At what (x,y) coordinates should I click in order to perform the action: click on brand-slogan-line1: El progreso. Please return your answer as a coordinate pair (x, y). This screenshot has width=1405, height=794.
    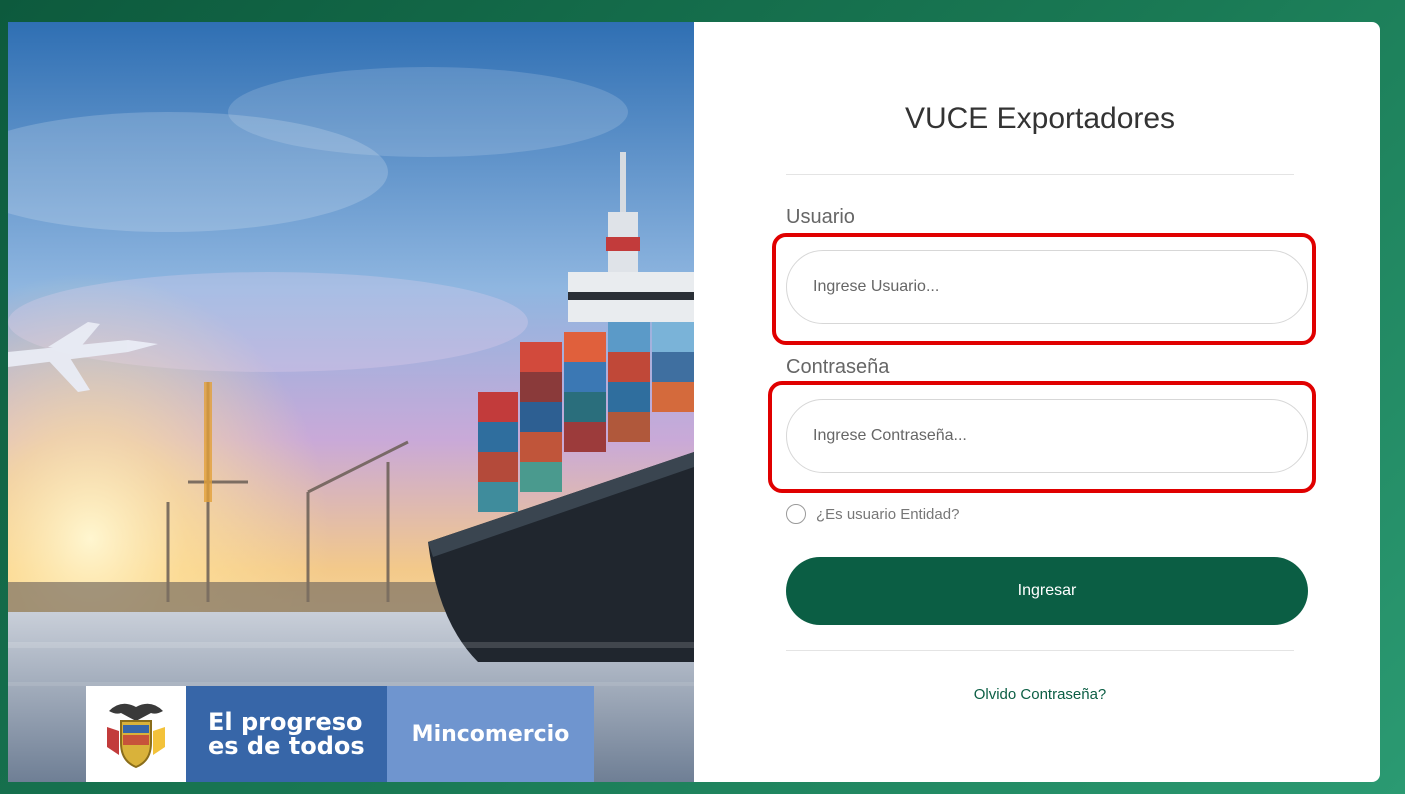
    Looking at the image, I should click on (285, 722).